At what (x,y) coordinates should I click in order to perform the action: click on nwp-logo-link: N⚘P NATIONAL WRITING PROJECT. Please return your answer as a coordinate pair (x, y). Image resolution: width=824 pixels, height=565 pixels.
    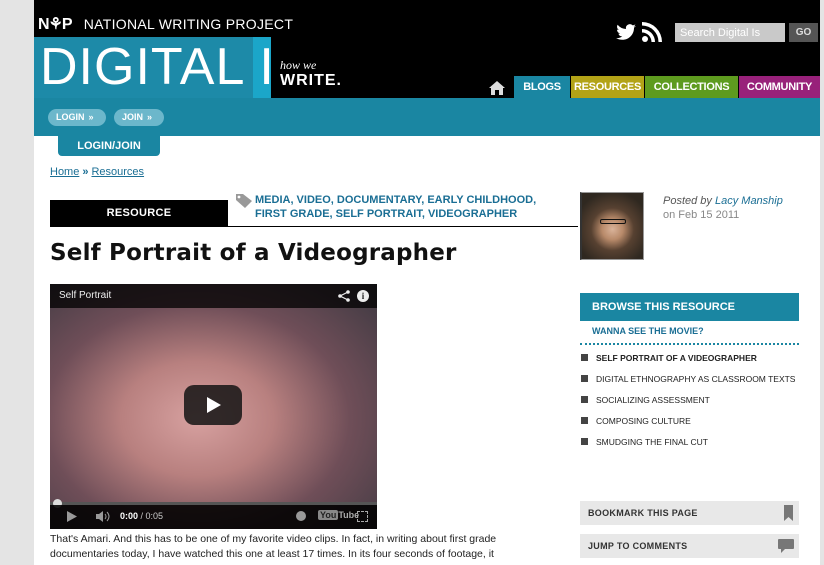
    Looking at the image, I should click on (165, 24).